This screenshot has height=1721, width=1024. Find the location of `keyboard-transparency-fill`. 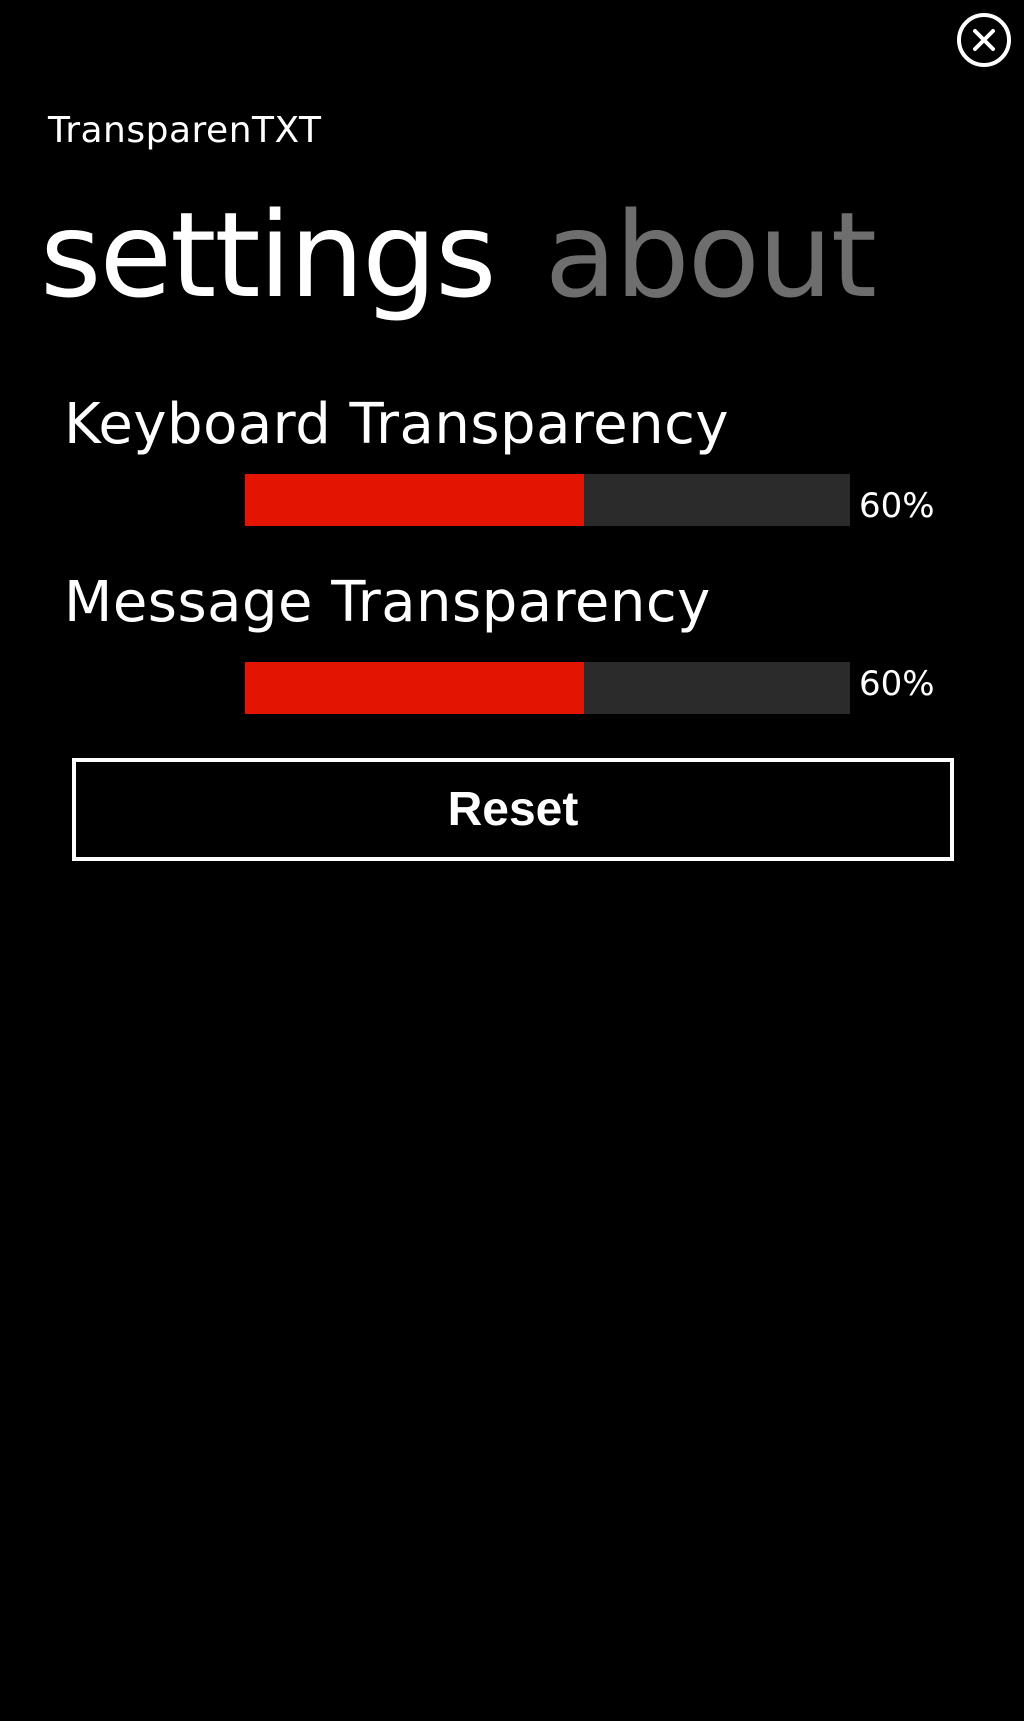

keyboard-transparency-fill is located at coordinates (414, 500).